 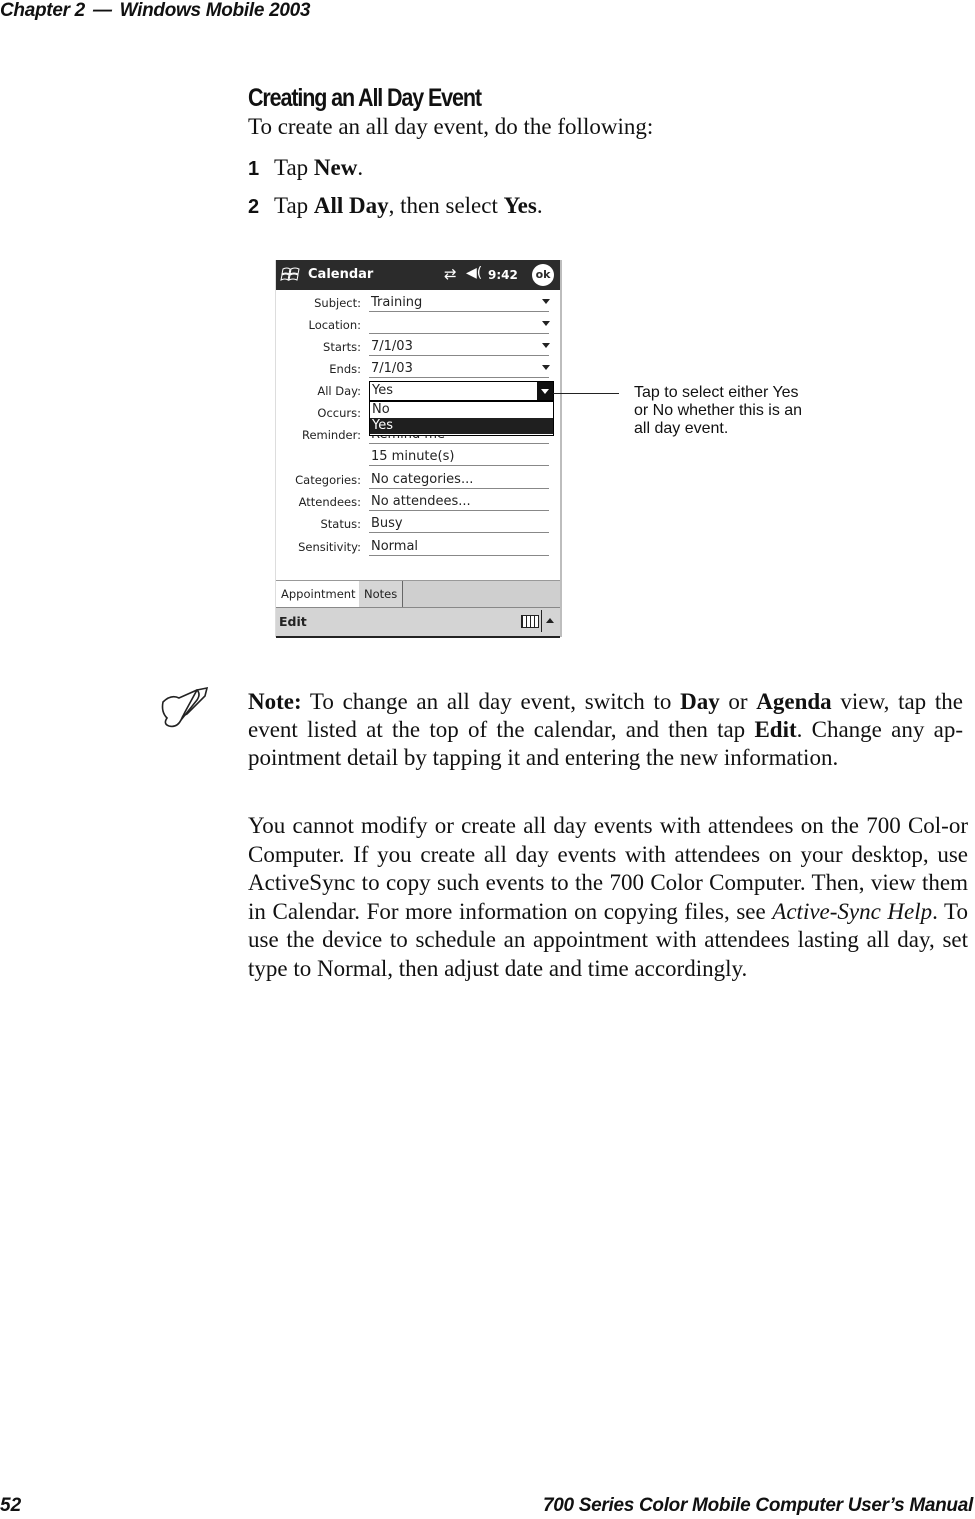 I want to click on field-subject: Subject: Training, so click(x=418, y=303).